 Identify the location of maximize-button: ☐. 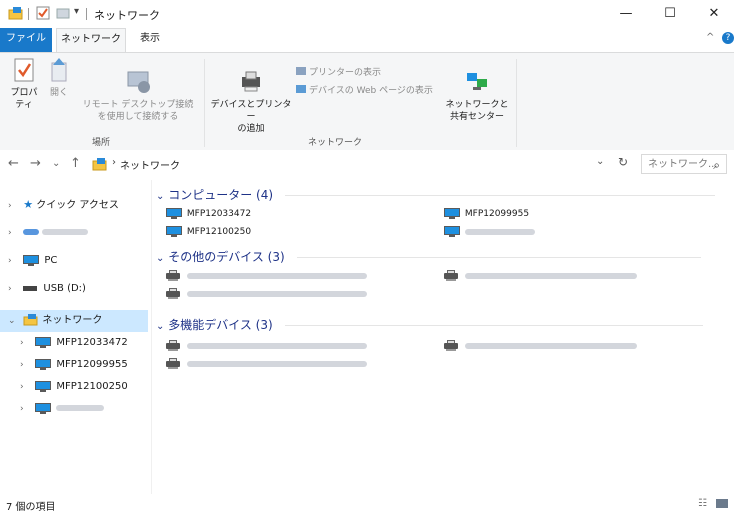
(670, 14).